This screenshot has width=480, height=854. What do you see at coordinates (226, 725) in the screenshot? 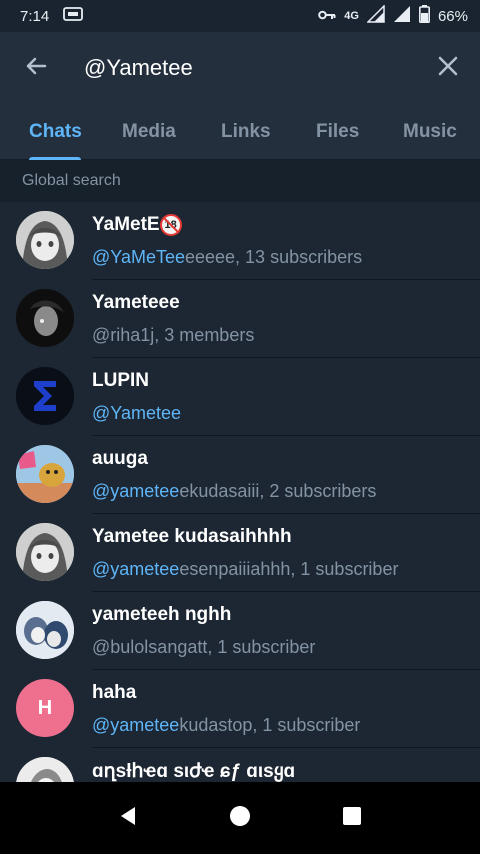
I see `chat-subtitle: @yameteekudastop, 1 subscriber` at bounding box center [226, 725].